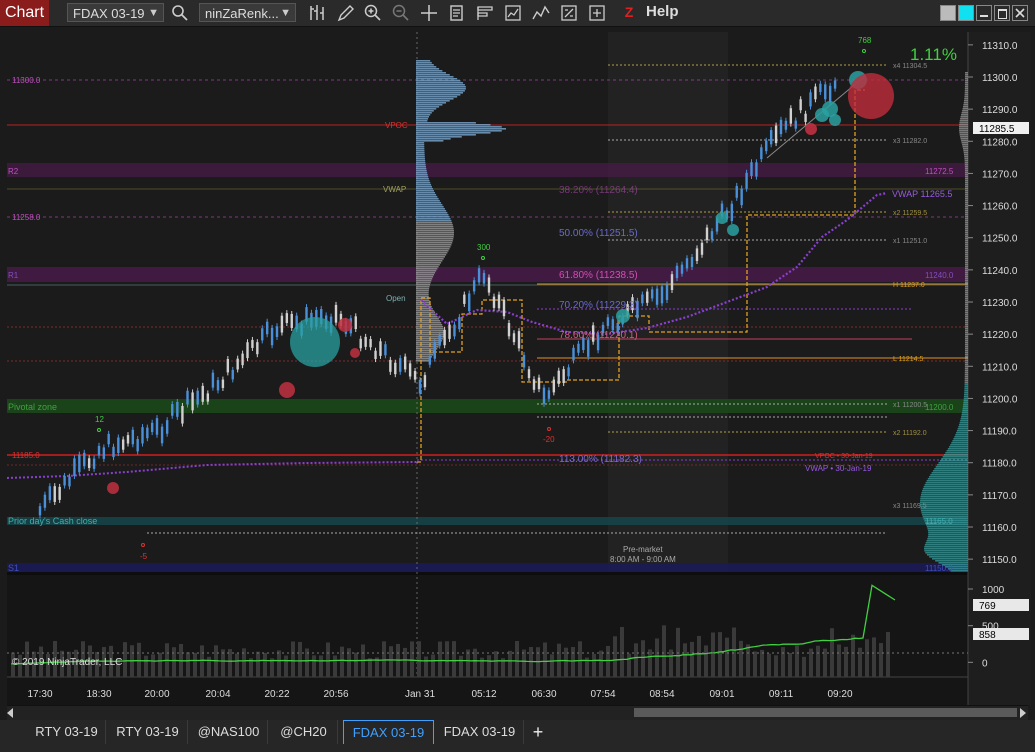 This screenshot has width=1035, height=752. I want to click on maximize-icon, so click(1002, 13).